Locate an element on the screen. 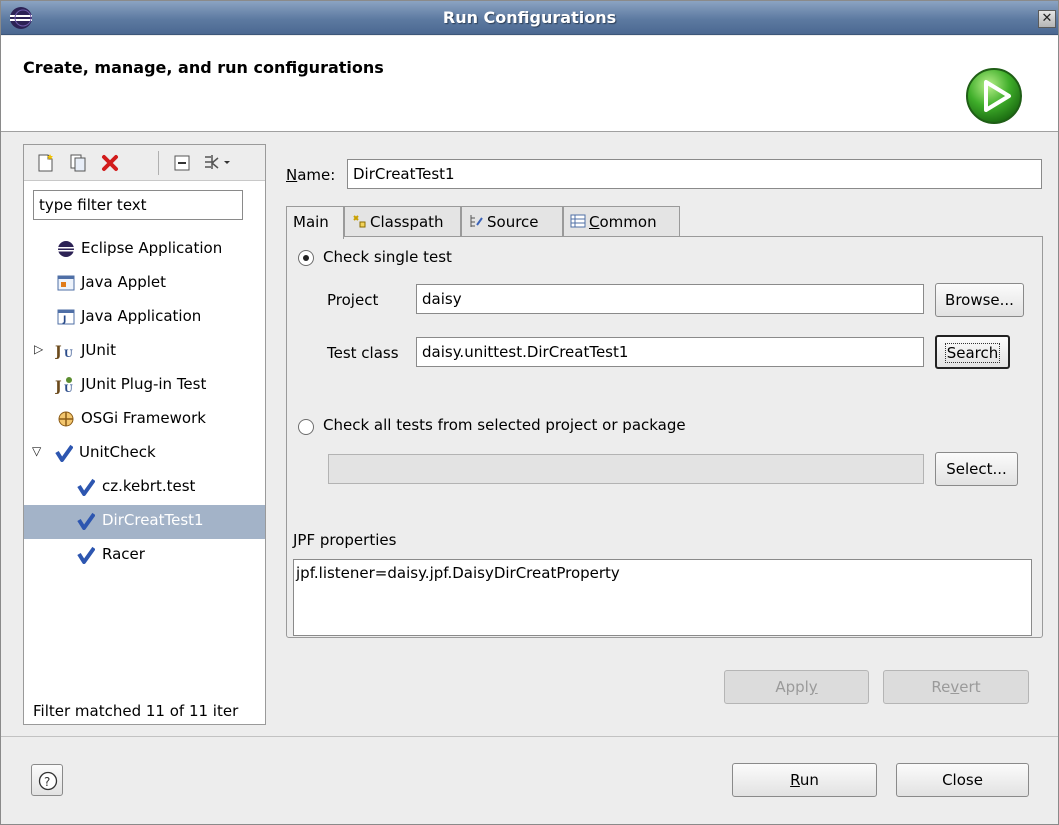  tree-item-label: JUnit Plug-in Test is located at coordinates (144, 384).